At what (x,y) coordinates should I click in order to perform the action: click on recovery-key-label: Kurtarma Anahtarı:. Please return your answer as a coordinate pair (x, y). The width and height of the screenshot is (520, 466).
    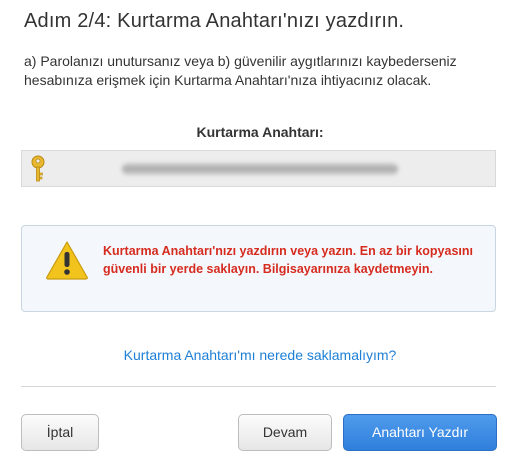
    Looking at the image, I should click on (260, 132).